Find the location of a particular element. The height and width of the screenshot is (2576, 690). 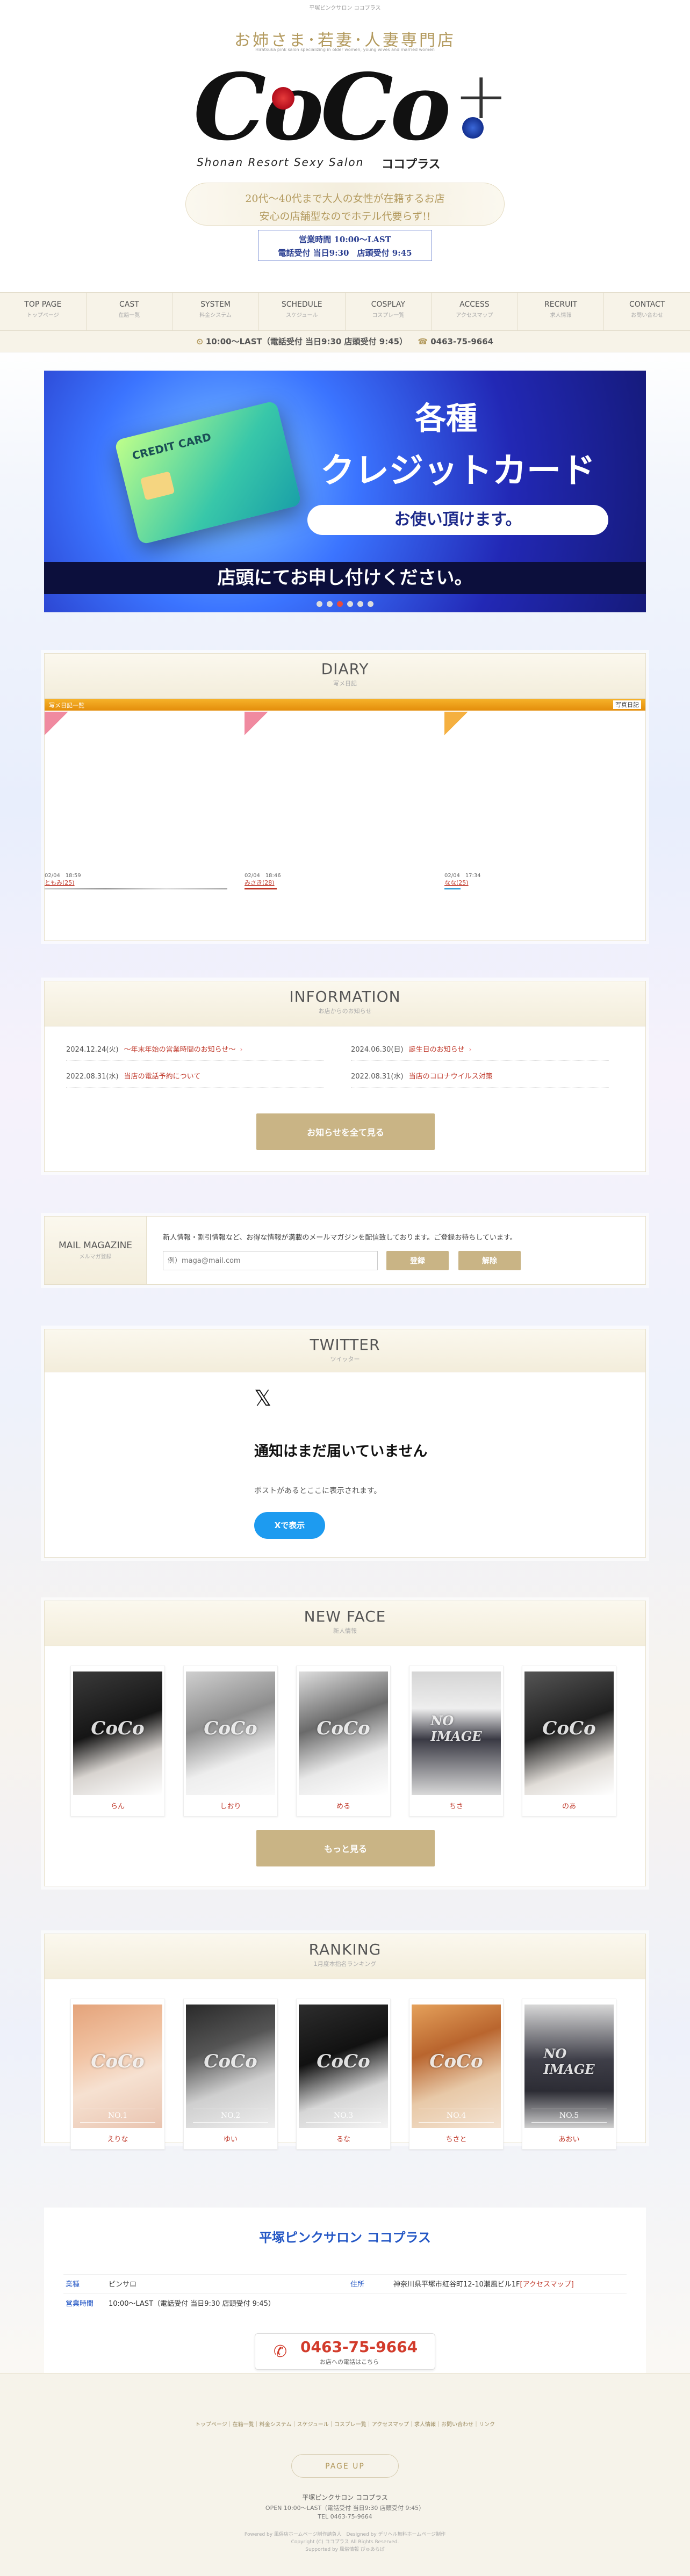

footer-open: OPEN 10:00〜LAST（電話受付 当日9:30 店頭受付 9:45） is located at coordinates (345, 2508).